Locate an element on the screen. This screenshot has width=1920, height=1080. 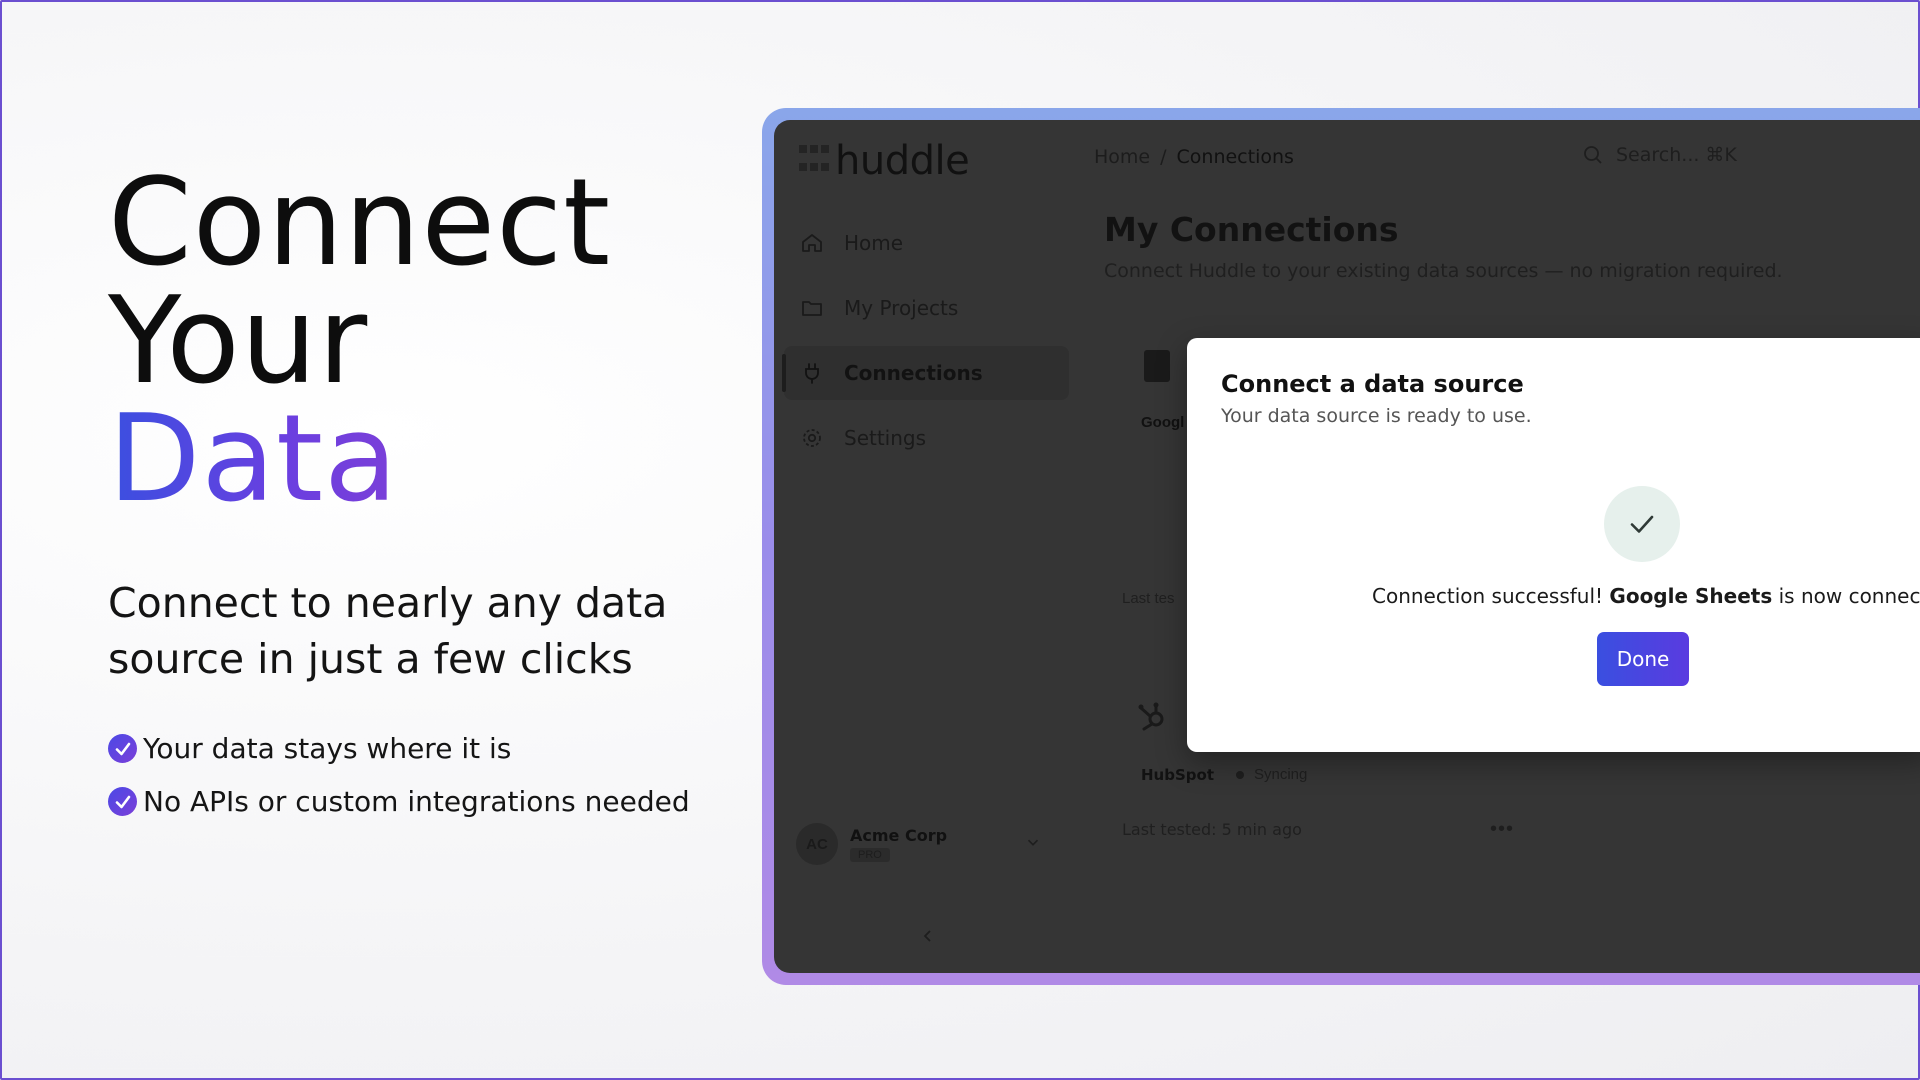
logo-text: huddle is located at coordinates (902, 161).